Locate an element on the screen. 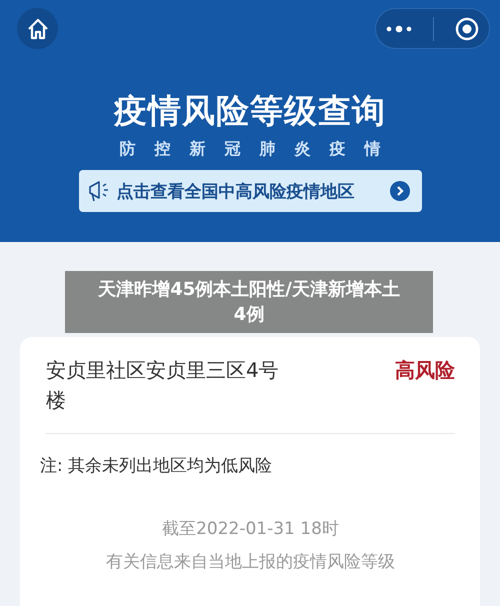  chevron-right-icon is located at coordinates (400, 191).